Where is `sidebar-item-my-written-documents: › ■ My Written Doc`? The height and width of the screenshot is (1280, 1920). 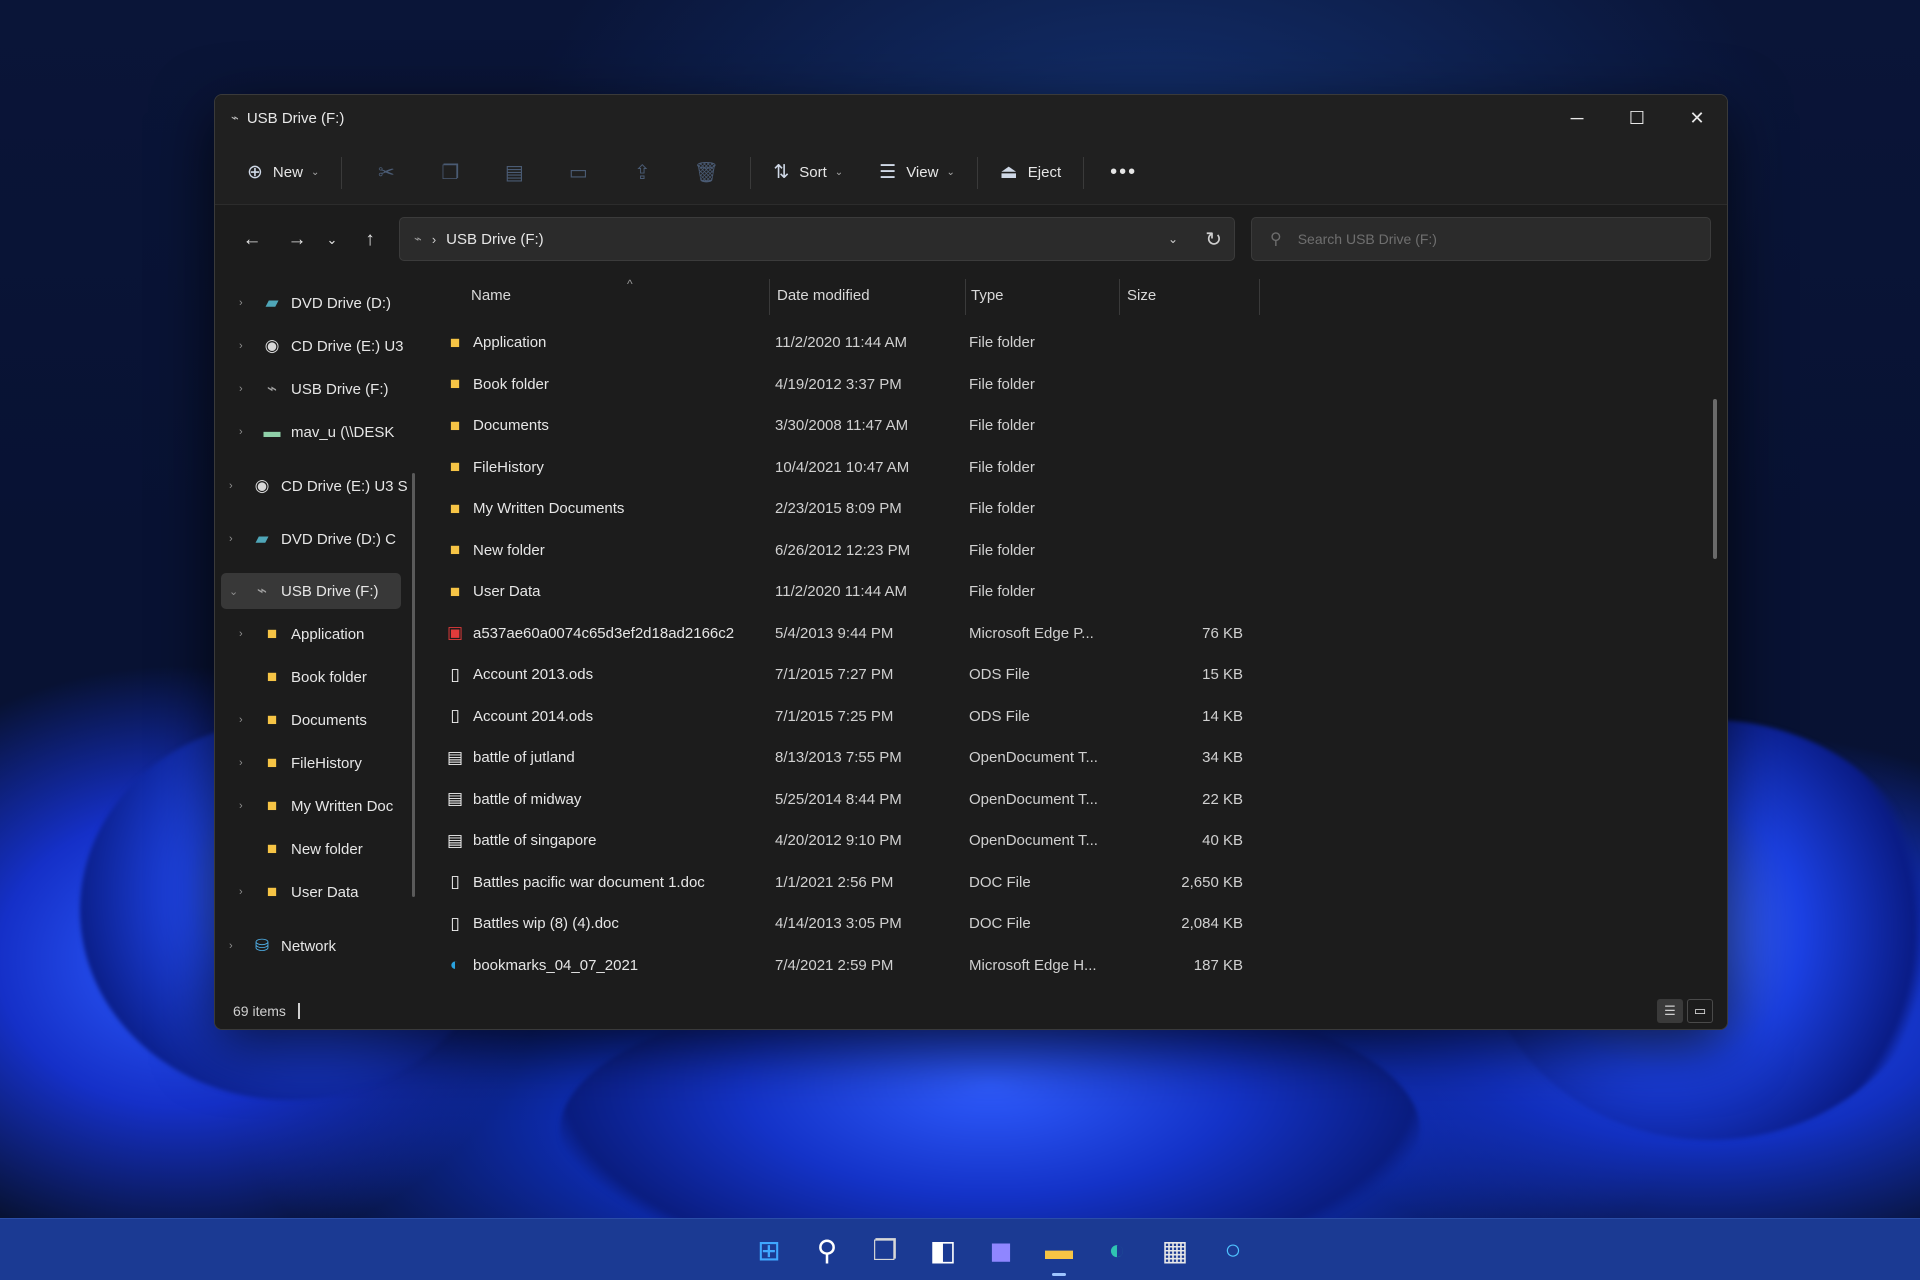 sidebar-item-my-written-documents: › ■ My Written Doc is located at coordinates (316, 806).